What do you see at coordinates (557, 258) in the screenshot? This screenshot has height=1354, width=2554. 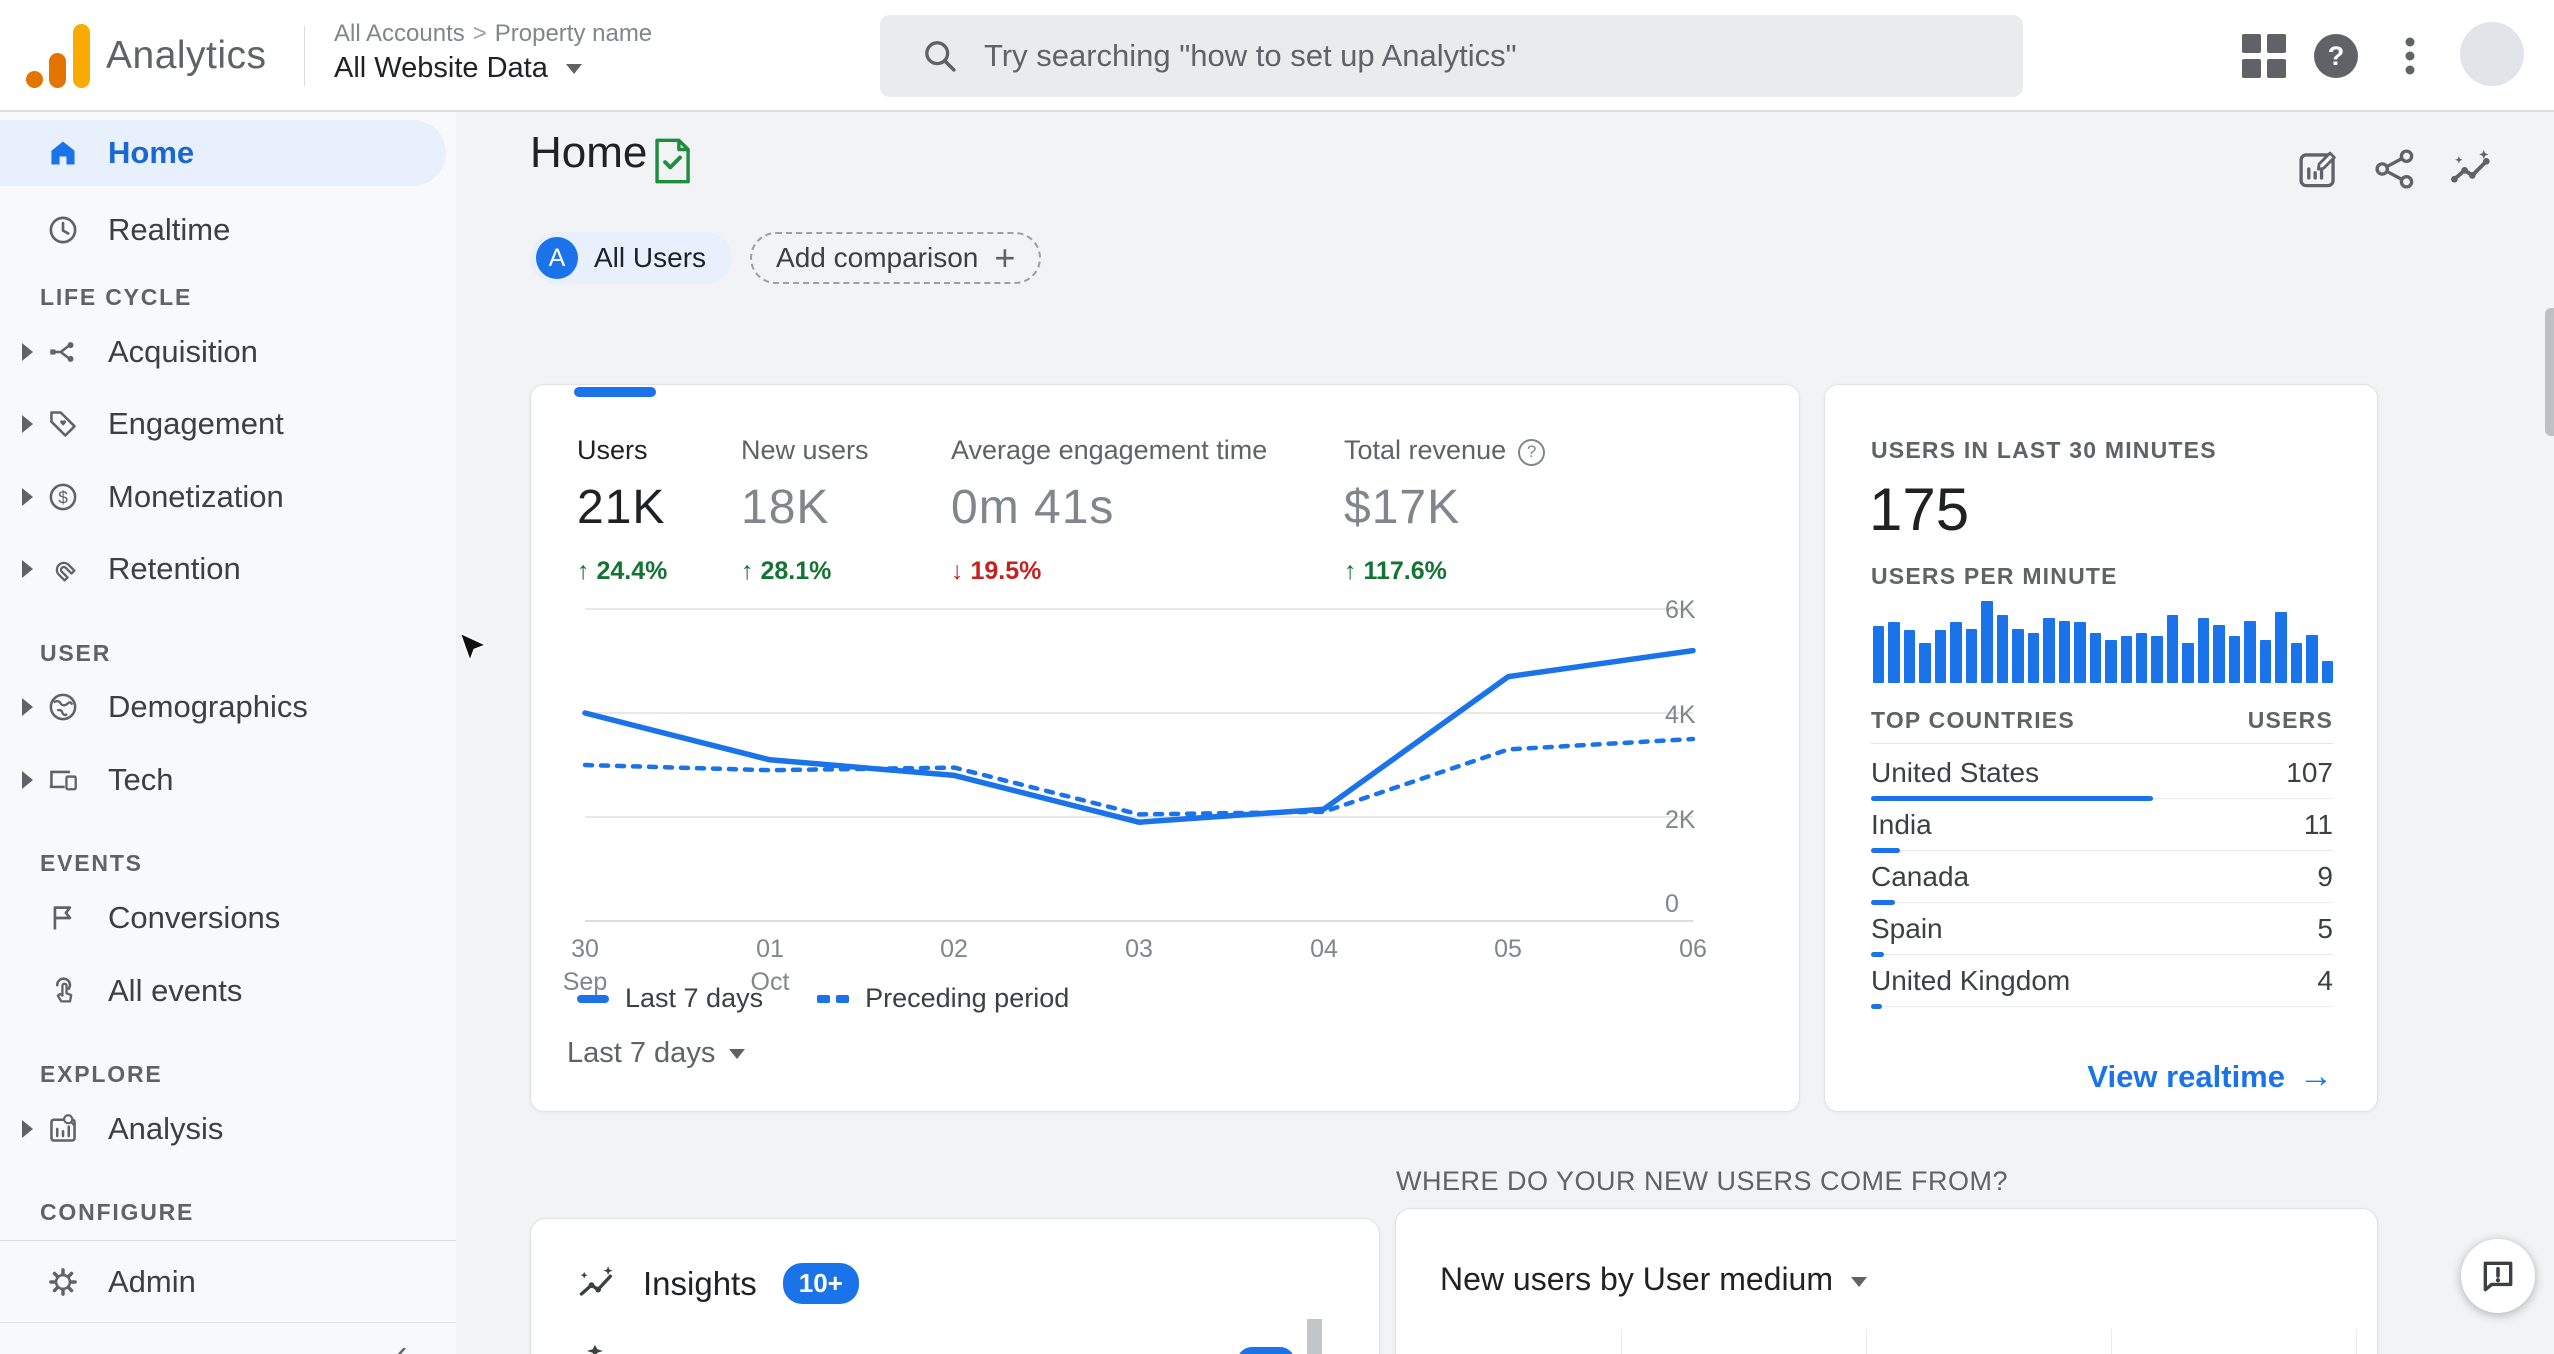 I see `audience-a-icon: A` at bounding box center [557, 258].